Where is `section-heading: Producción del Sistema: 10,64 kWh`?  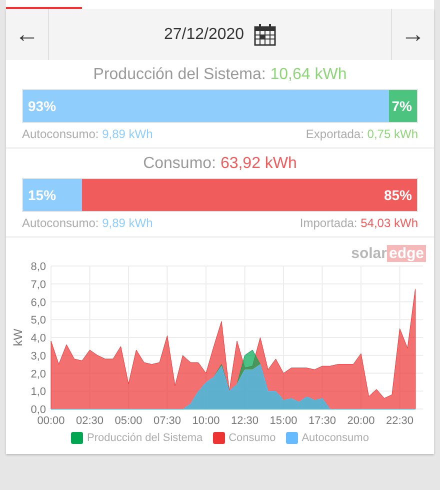
section-heading: Producción del Sistema: 10,64 kWh is located at coordinates (220, 75).